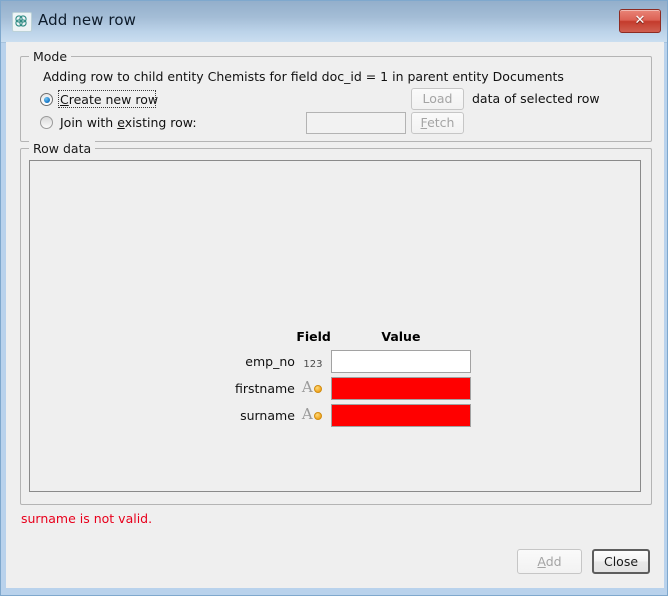 The width and height of the screenshot is (668, 596). I want to click on number-type-icon-glyph: 123, so click(313, 364).